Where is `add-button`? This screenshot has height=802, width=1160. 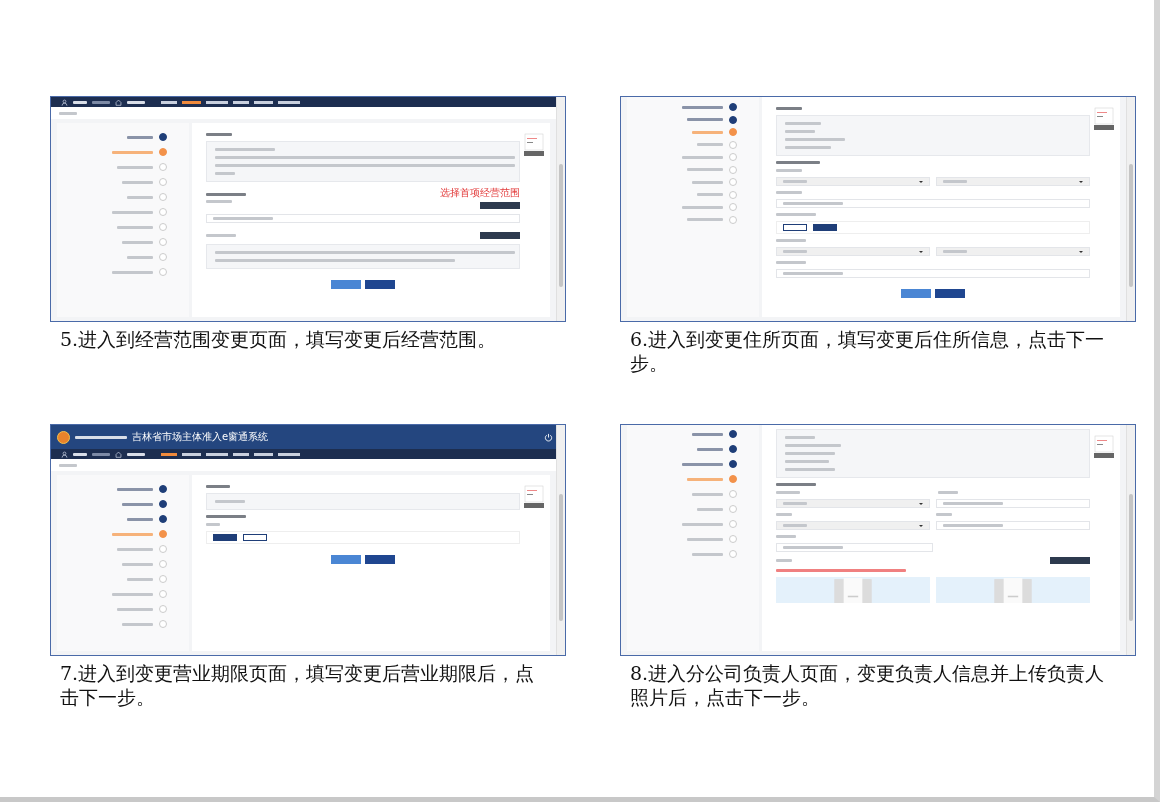
add-button is located at coordinates (1070, 560).